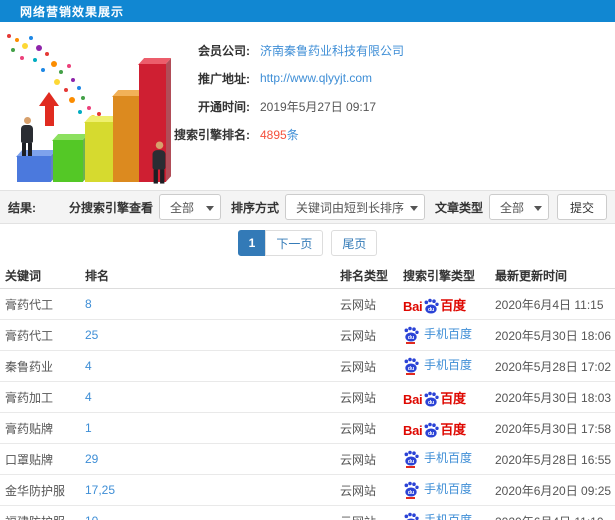 The image size is (615, 520). I want to click on pagination: 1 下一页 尾页, so click(307, 243).